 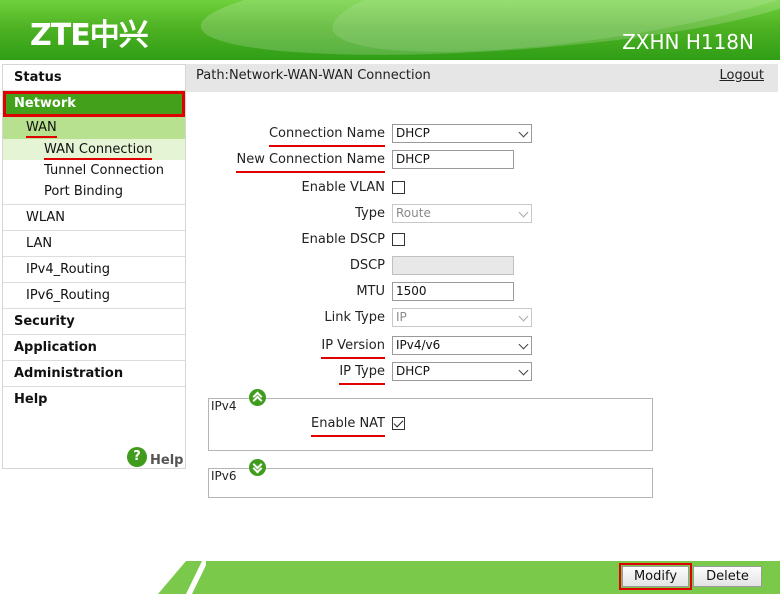 I want to click on path-bar: Path:Network-WAN-WAN Connection Logout, so click(x=482, y=78).